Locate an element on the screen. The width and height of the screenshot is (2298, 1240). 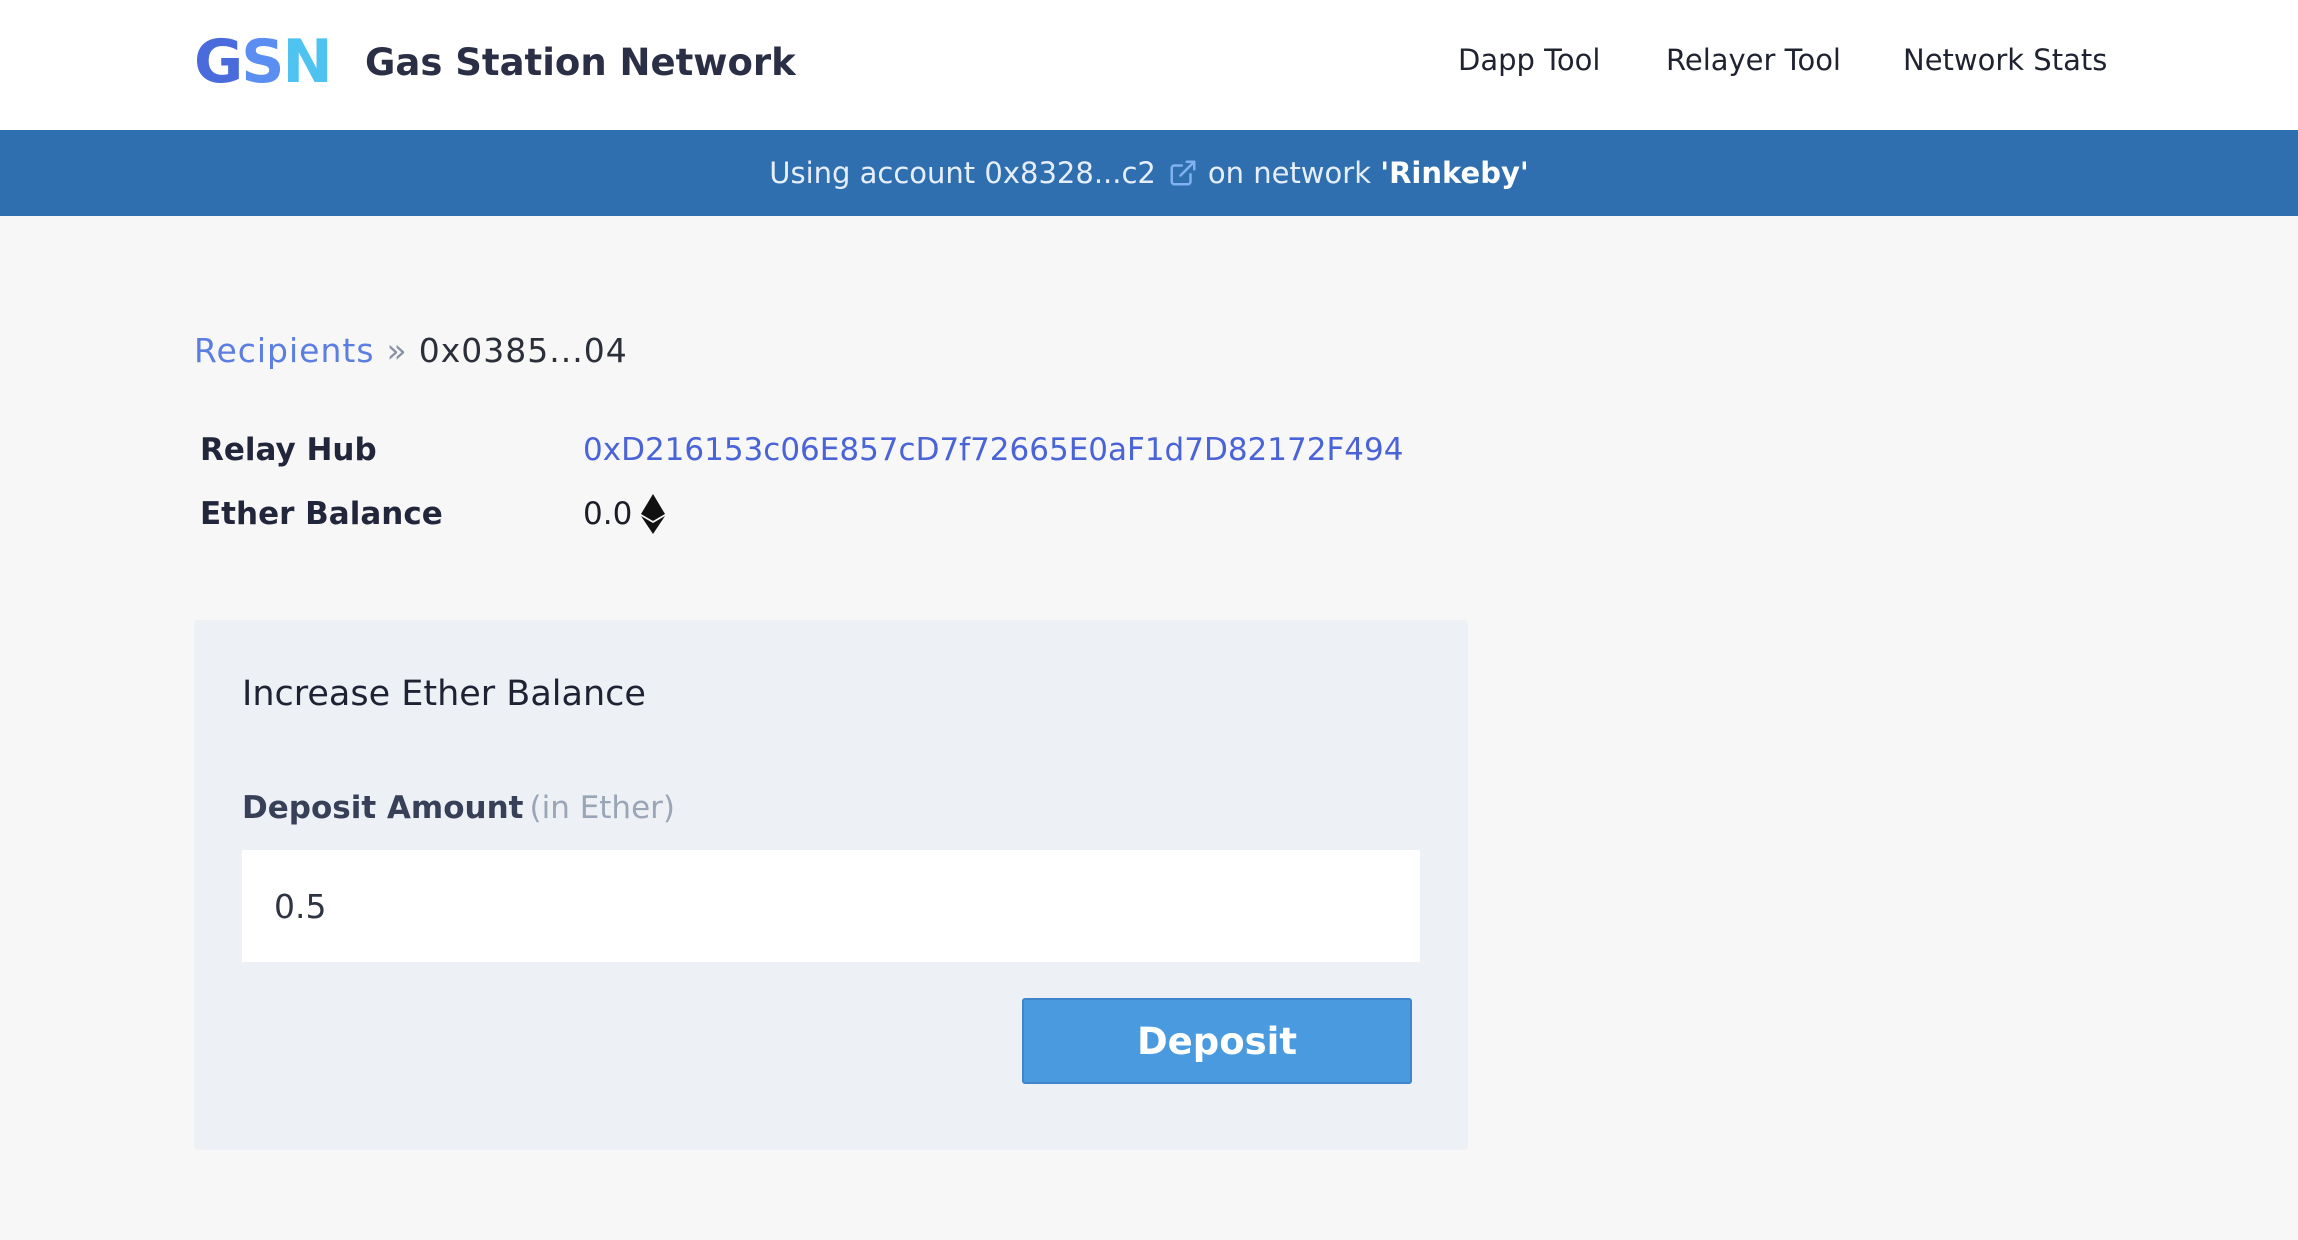
ethereum-icon is located at coordinates (653, 514).